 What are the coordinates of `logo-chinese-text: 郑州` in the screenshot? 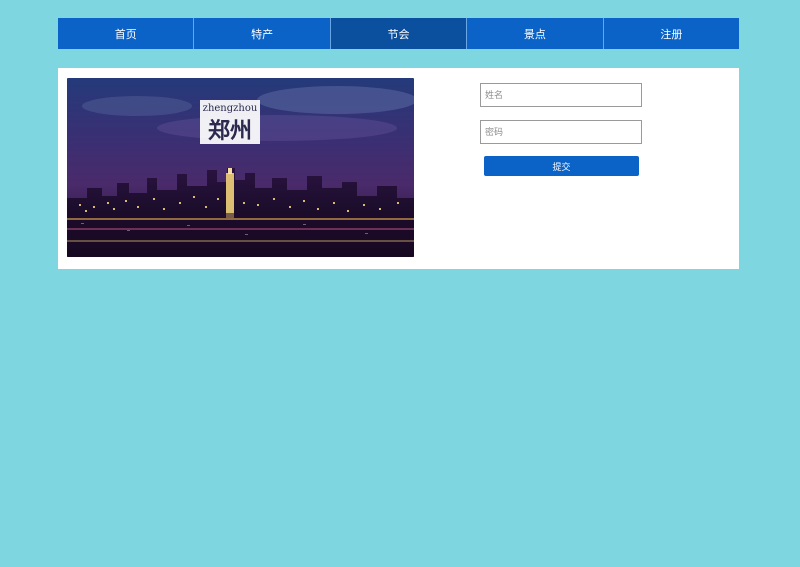 It's located at (230, 131).